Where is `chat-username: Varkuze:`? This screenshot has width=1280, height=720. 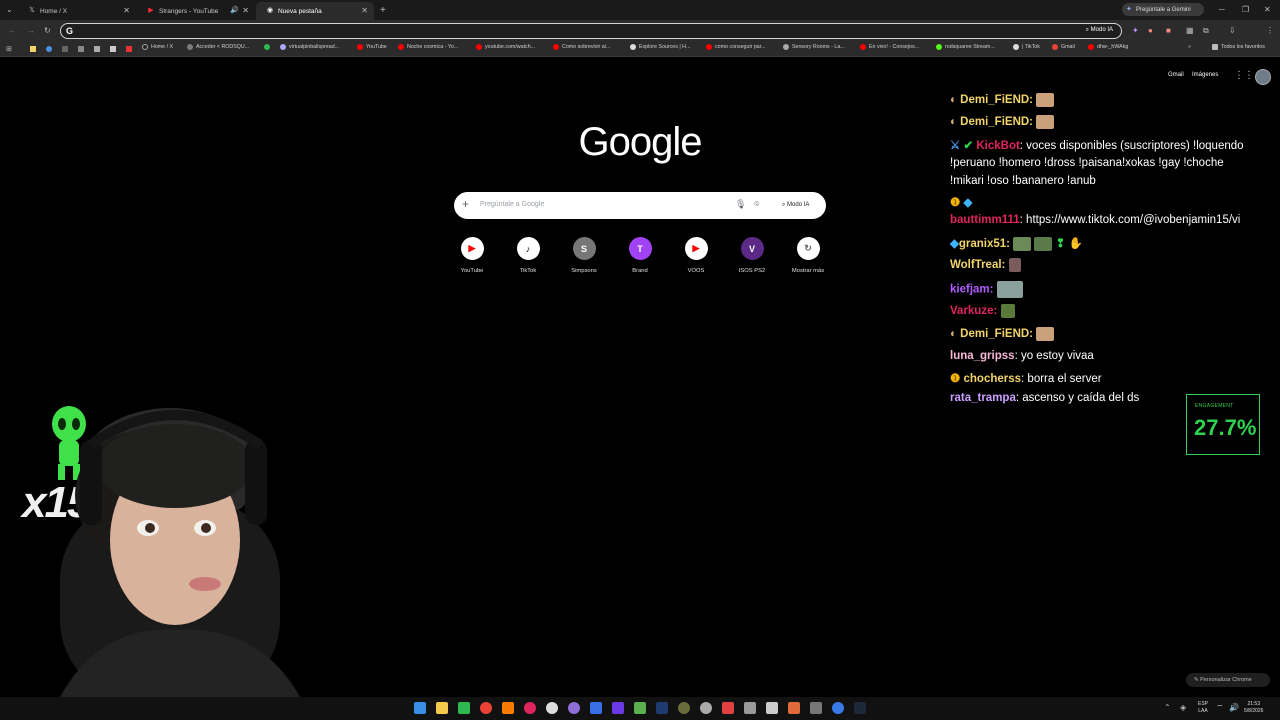
chat-username: Varkuze: is located at coordinates (974, 311).